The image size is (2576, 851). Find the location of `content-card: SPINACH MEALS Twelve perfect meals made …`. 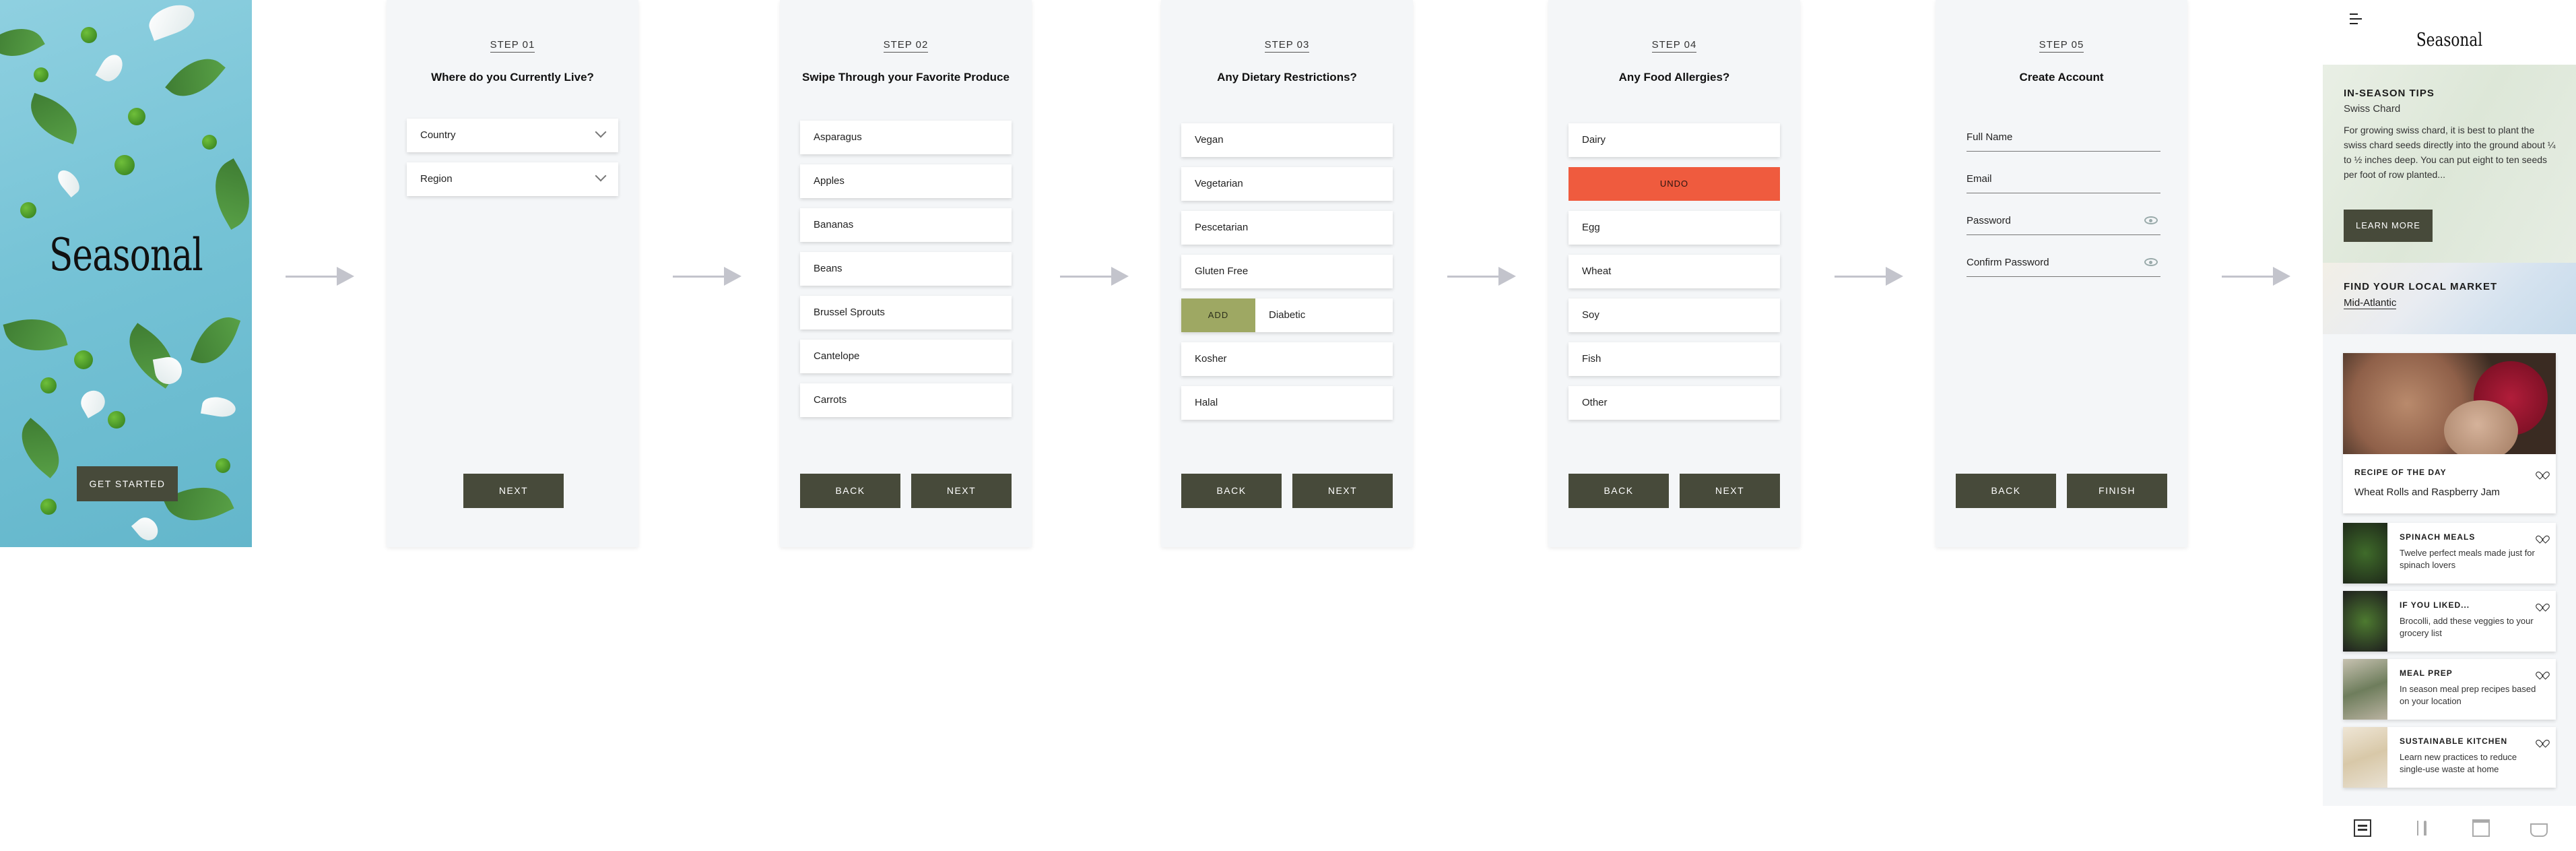

content-card: SPINACH MEALS Twelve perfect meals made … is located at coordinates (2449, 553).